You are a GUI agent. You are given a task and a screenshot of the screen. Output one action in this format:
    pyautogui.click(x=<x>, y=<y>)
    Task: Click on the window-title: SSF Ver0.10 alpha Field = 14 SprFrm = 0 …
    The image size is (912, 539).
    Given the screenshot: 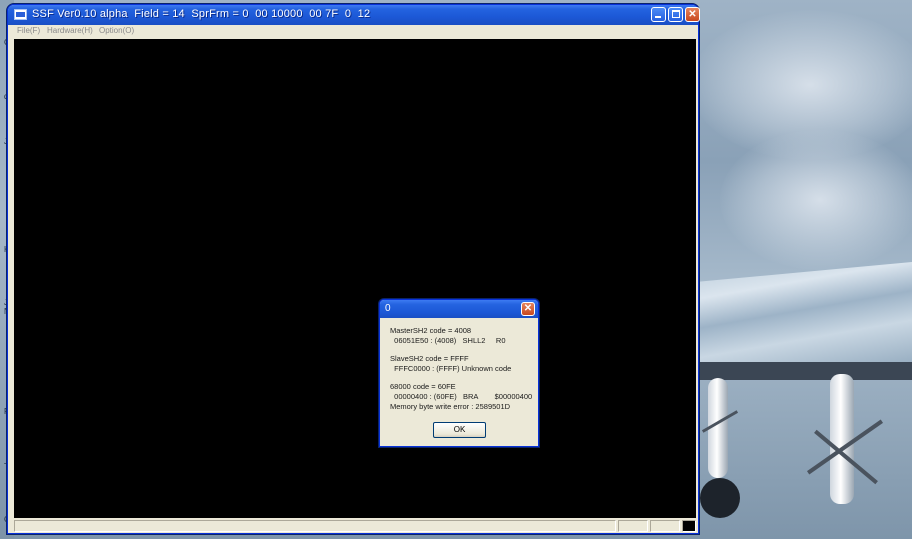 What is the action you would take?
    pyautogui.click(x=201, y=14)
    